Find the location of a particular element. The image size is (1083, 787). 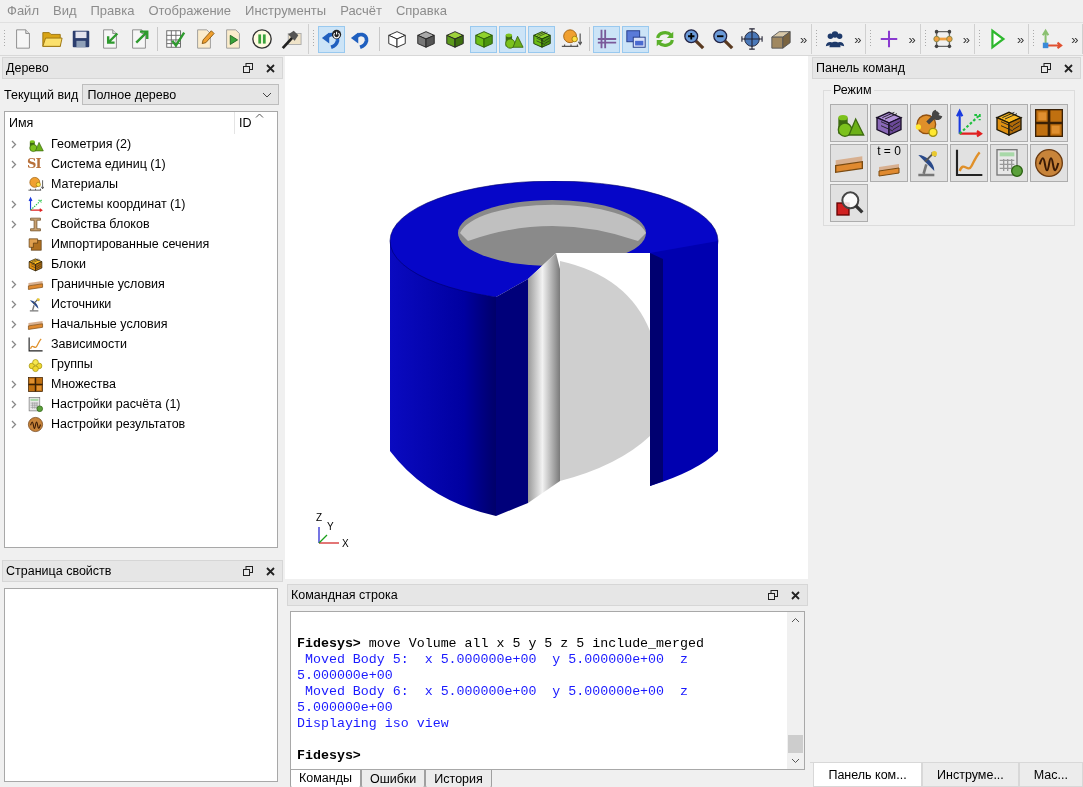

tree-item: Граничные условия is located at coordinates (141, 284).